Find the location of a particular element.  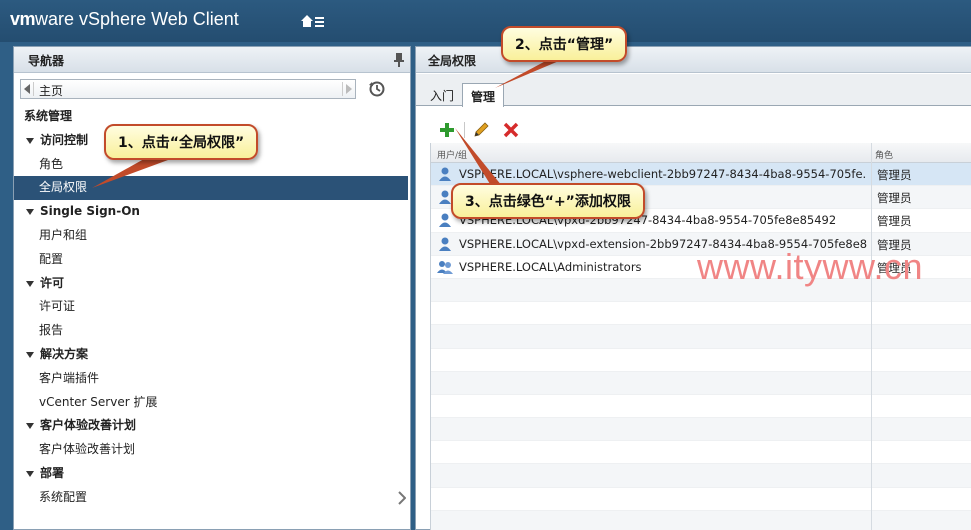

home-menu-icon is located at coordinates (313, 21).